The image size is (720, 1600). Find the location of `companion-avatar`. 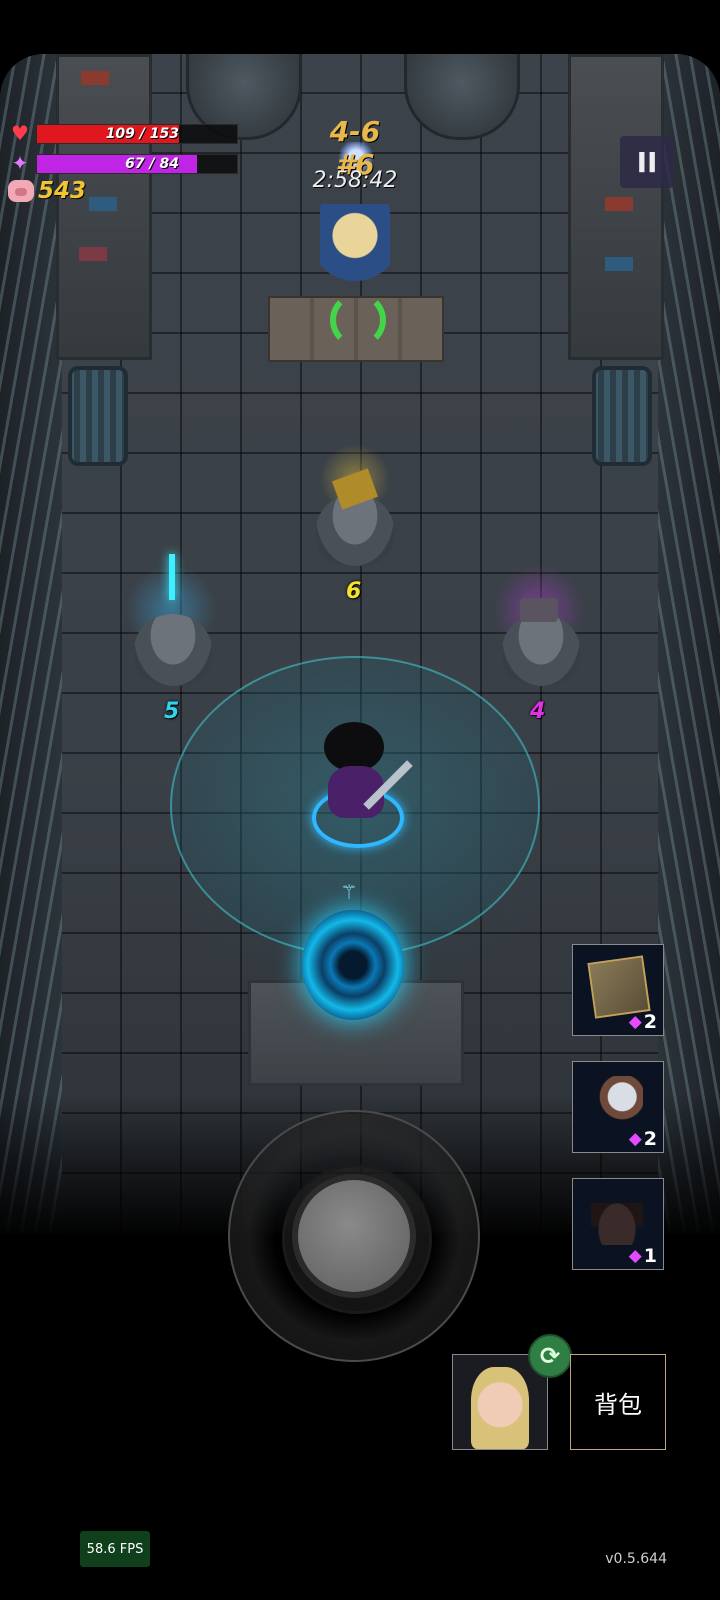

companion-avatar is located at coordinates (500, 1408).